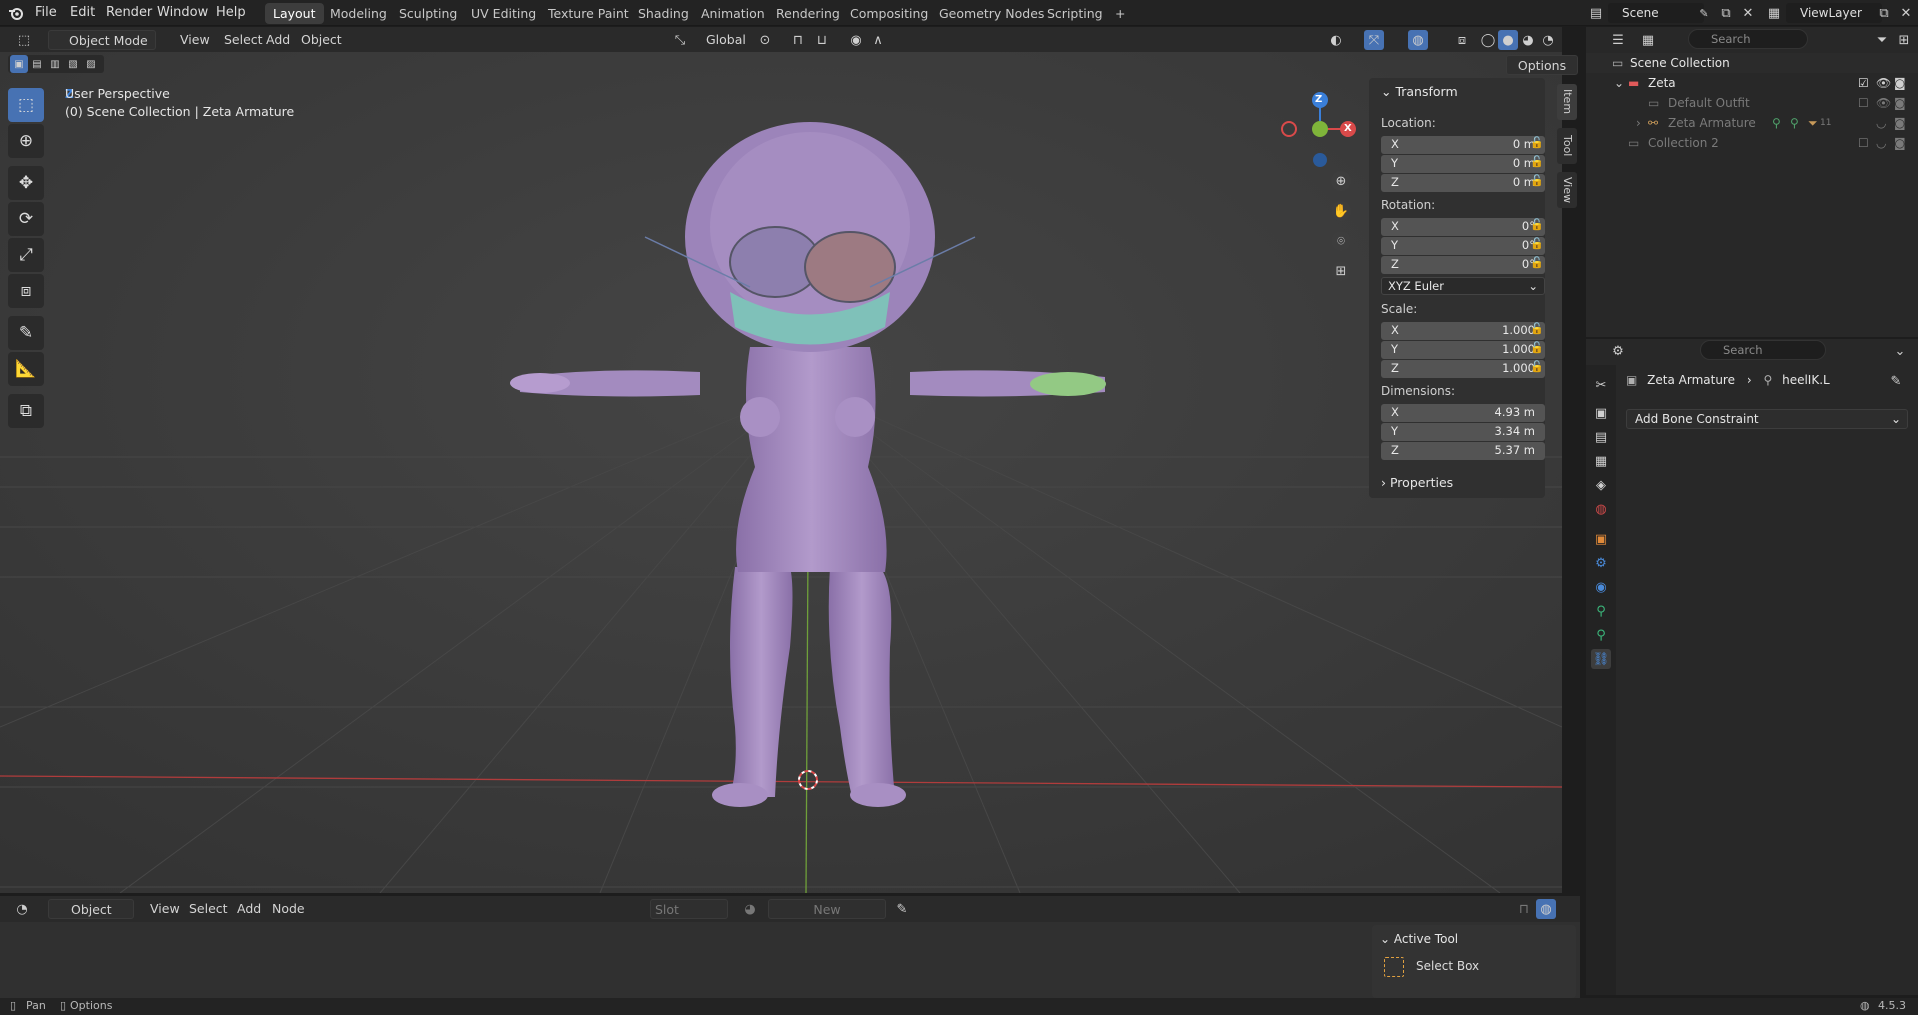 This screenshot has width=1918, height=1015. What do you see at coordinates (294, 13) in the screenshot?
I see `tab-layout: Layout` at bounding box center [294, 13].